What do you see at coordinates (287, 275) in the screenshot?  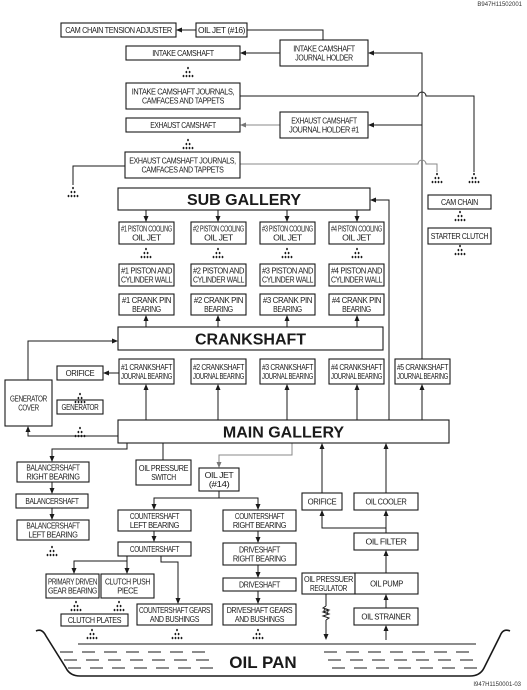 I see `piston-wall-3-box: #3 PISTON ANDCYLINDER WALL` at bounding box center [287, 275].